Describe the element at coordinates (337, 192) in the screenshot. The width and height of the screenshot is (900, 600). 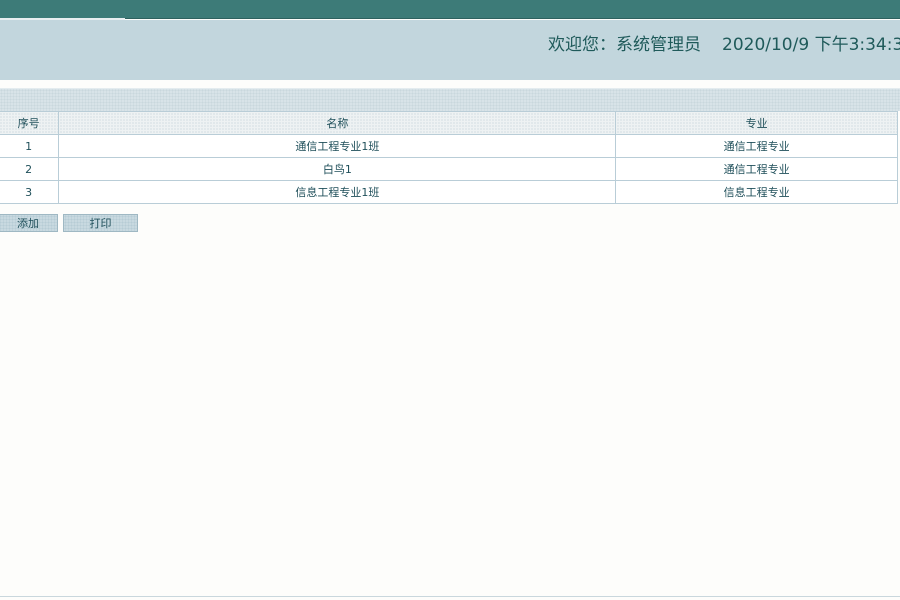
I see `cell-name: 信息工程专业1班` at that location.